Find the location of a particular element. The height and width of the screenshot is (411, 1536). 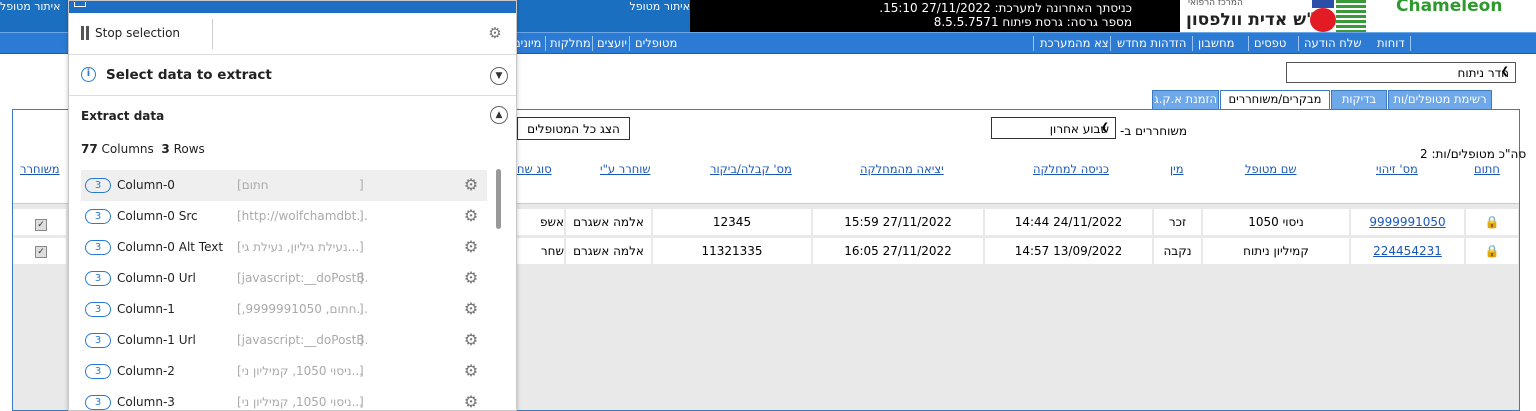

tab-patient-list: רשימת מטופלים/ות is located at coordinates (1440, 99).